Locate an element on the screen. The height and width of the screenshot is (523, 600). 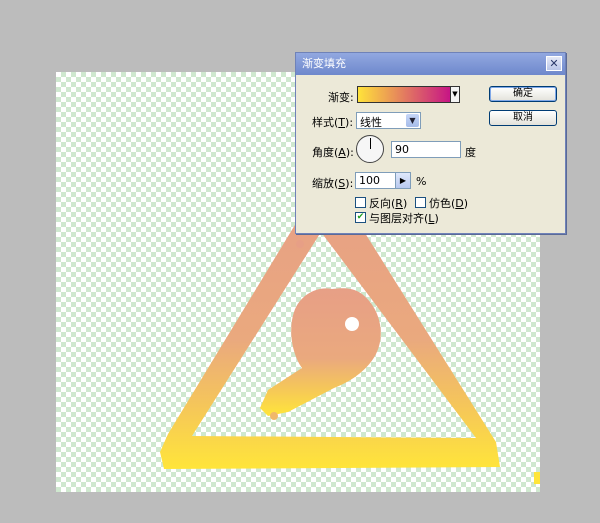
key-shape is located at coordinates (320, 352).